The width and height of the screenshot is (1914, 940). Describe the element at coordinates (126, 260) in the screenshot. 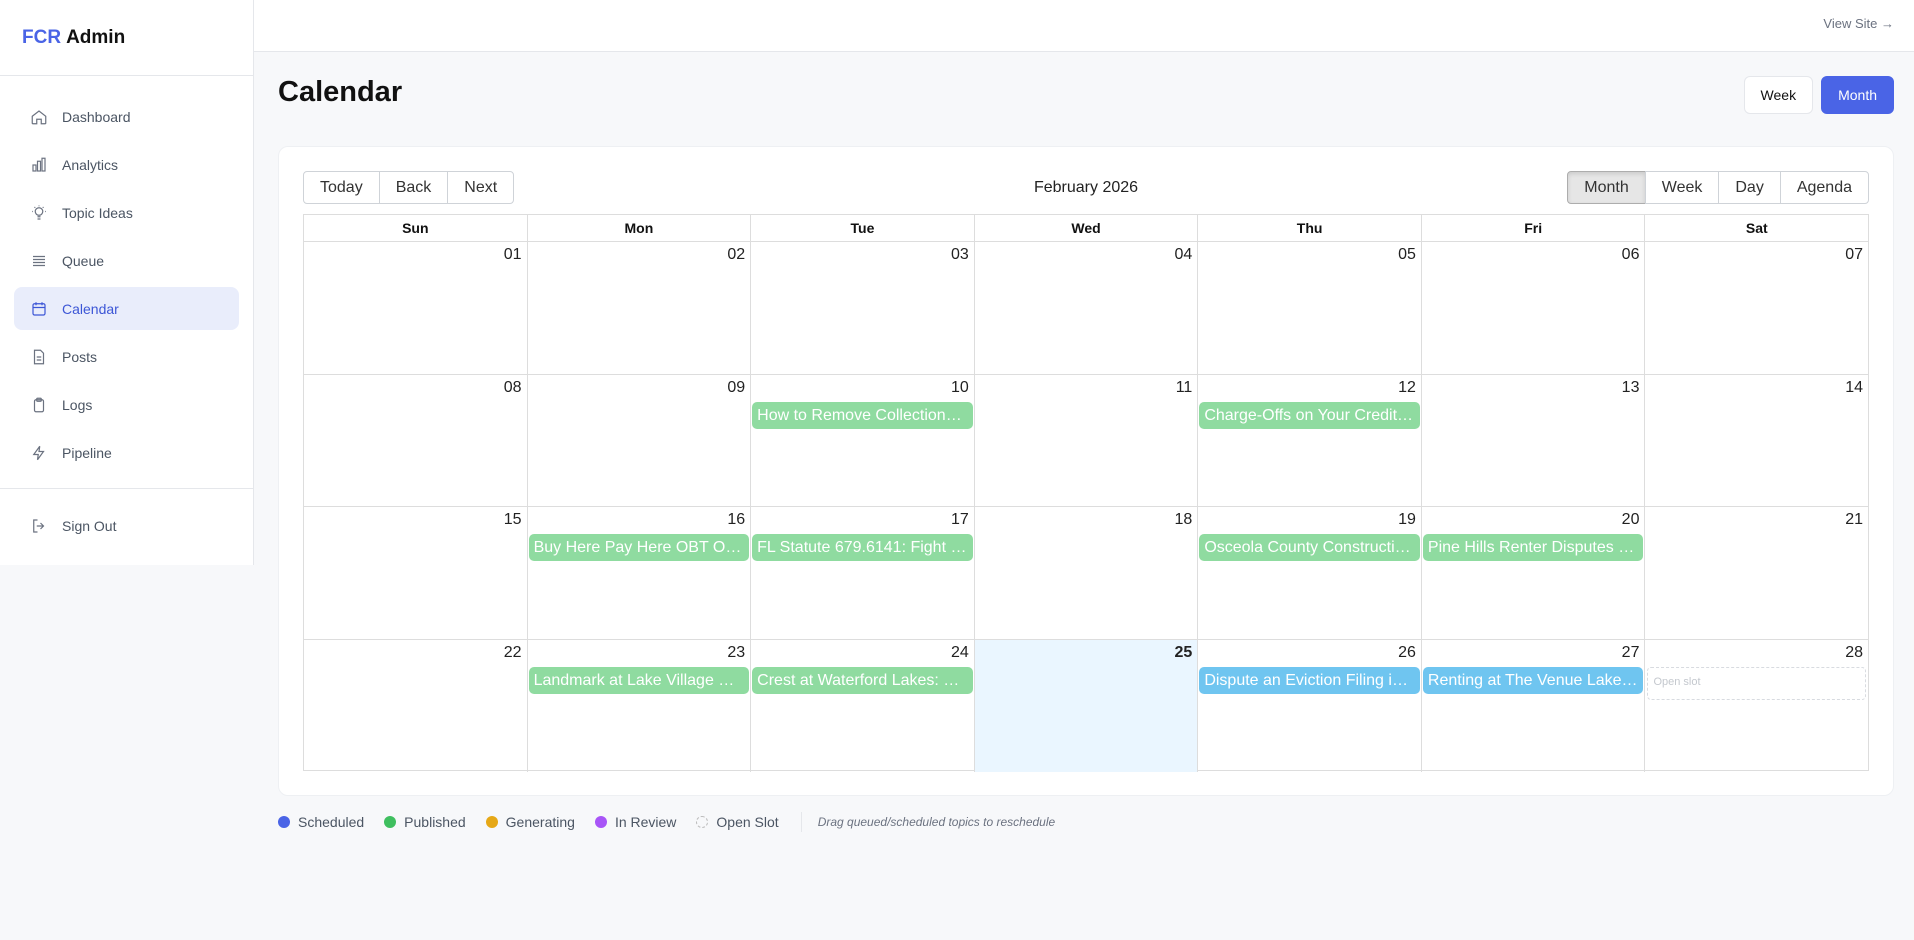

I see `sidebar-item-queue: Queue` at that location.